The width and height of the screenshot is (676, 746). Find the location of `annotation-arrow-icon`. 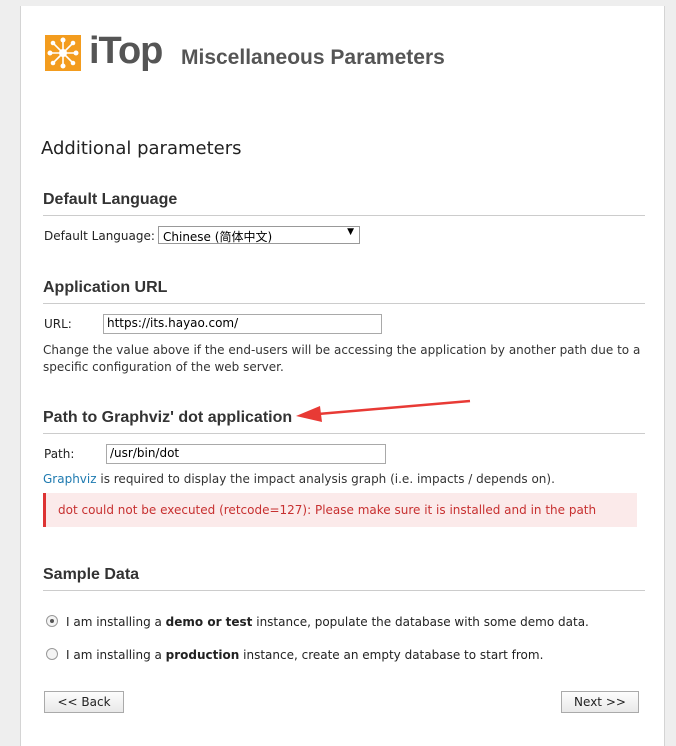

annotation-arrow-icon is located at coordinates (383, 410).